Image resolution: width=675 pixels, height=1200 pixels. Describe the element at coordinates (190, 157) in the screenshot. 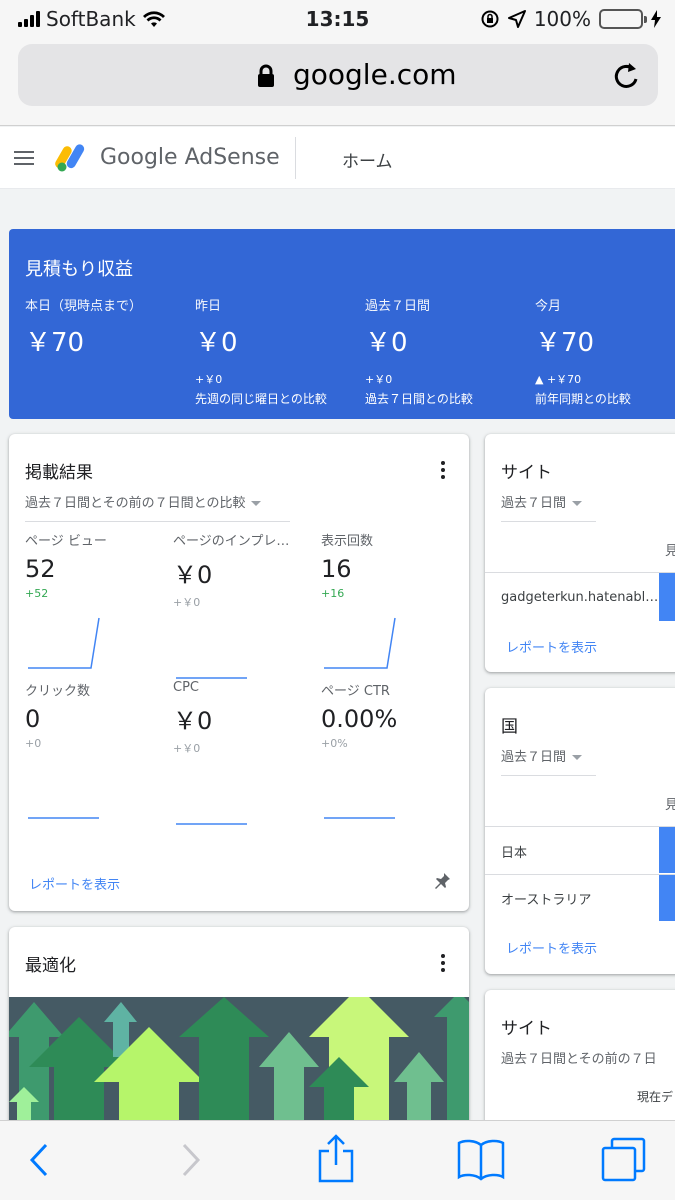

I see `brand-name: Google AdSense` at that location.